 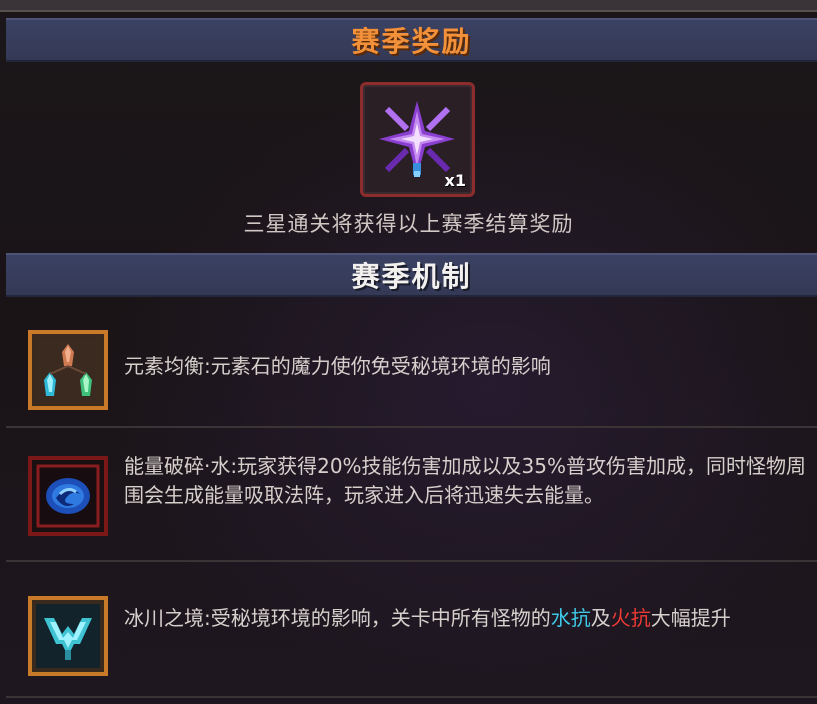 I want to click on mechanic-text-part: 冰川之境:受秘境环境的影响，关卡中所有怪物的, so click(x=337, y=618).